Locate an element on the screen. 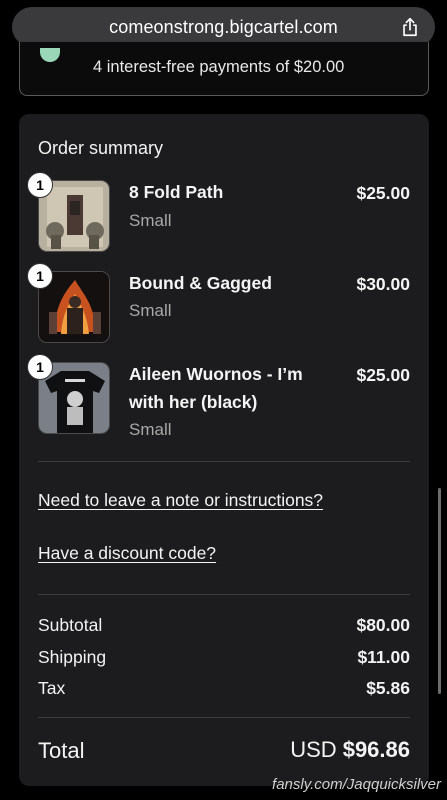 The width and height of the screenshot is (447, 800). total-currency: USD is located at coordinates (313, 749).